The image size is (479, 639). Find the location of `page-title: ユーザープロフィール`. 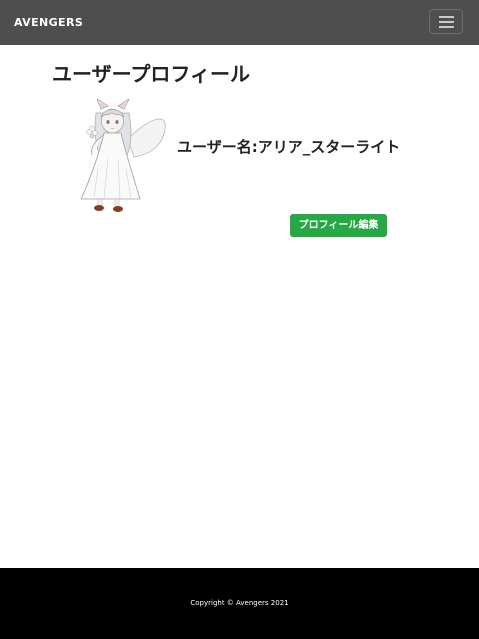

page-title: ユーザープロフィール is located at coordinates (151, 74).